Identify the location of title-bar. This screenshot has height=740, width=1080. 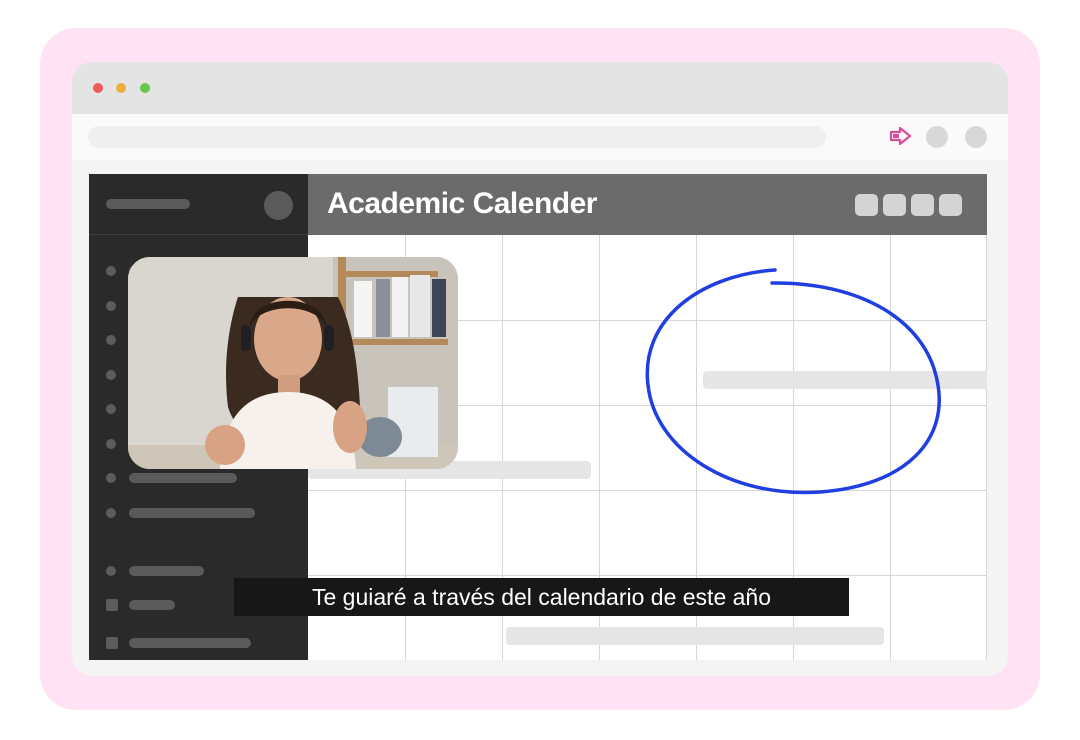
(540, 88).